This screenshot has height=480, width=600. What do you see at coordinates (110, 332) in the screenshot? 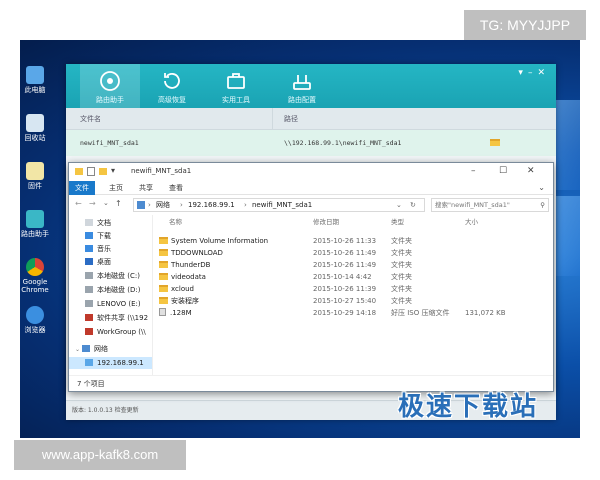
I see `sidebar-item-workgroup: WorkGroup (\\` at bounding box center [110, 332].